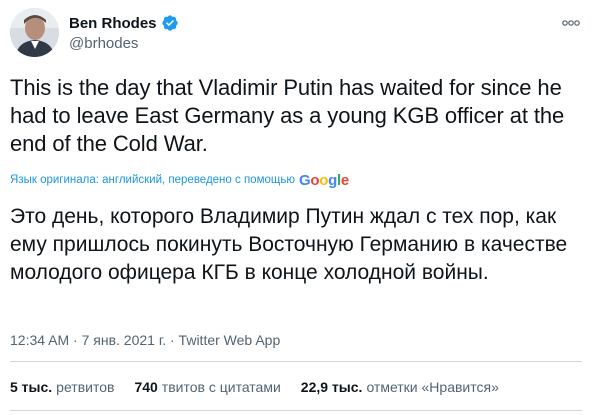  Describe the element at coordinates (124, 43) in the screenshot. I see `author-handle: @brhodes` at that location.